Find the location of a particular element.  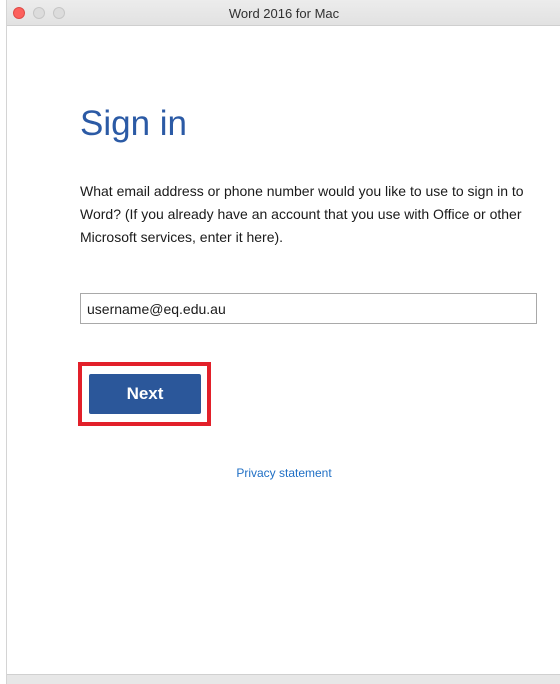

email-input is located at coordinates (308, 308).